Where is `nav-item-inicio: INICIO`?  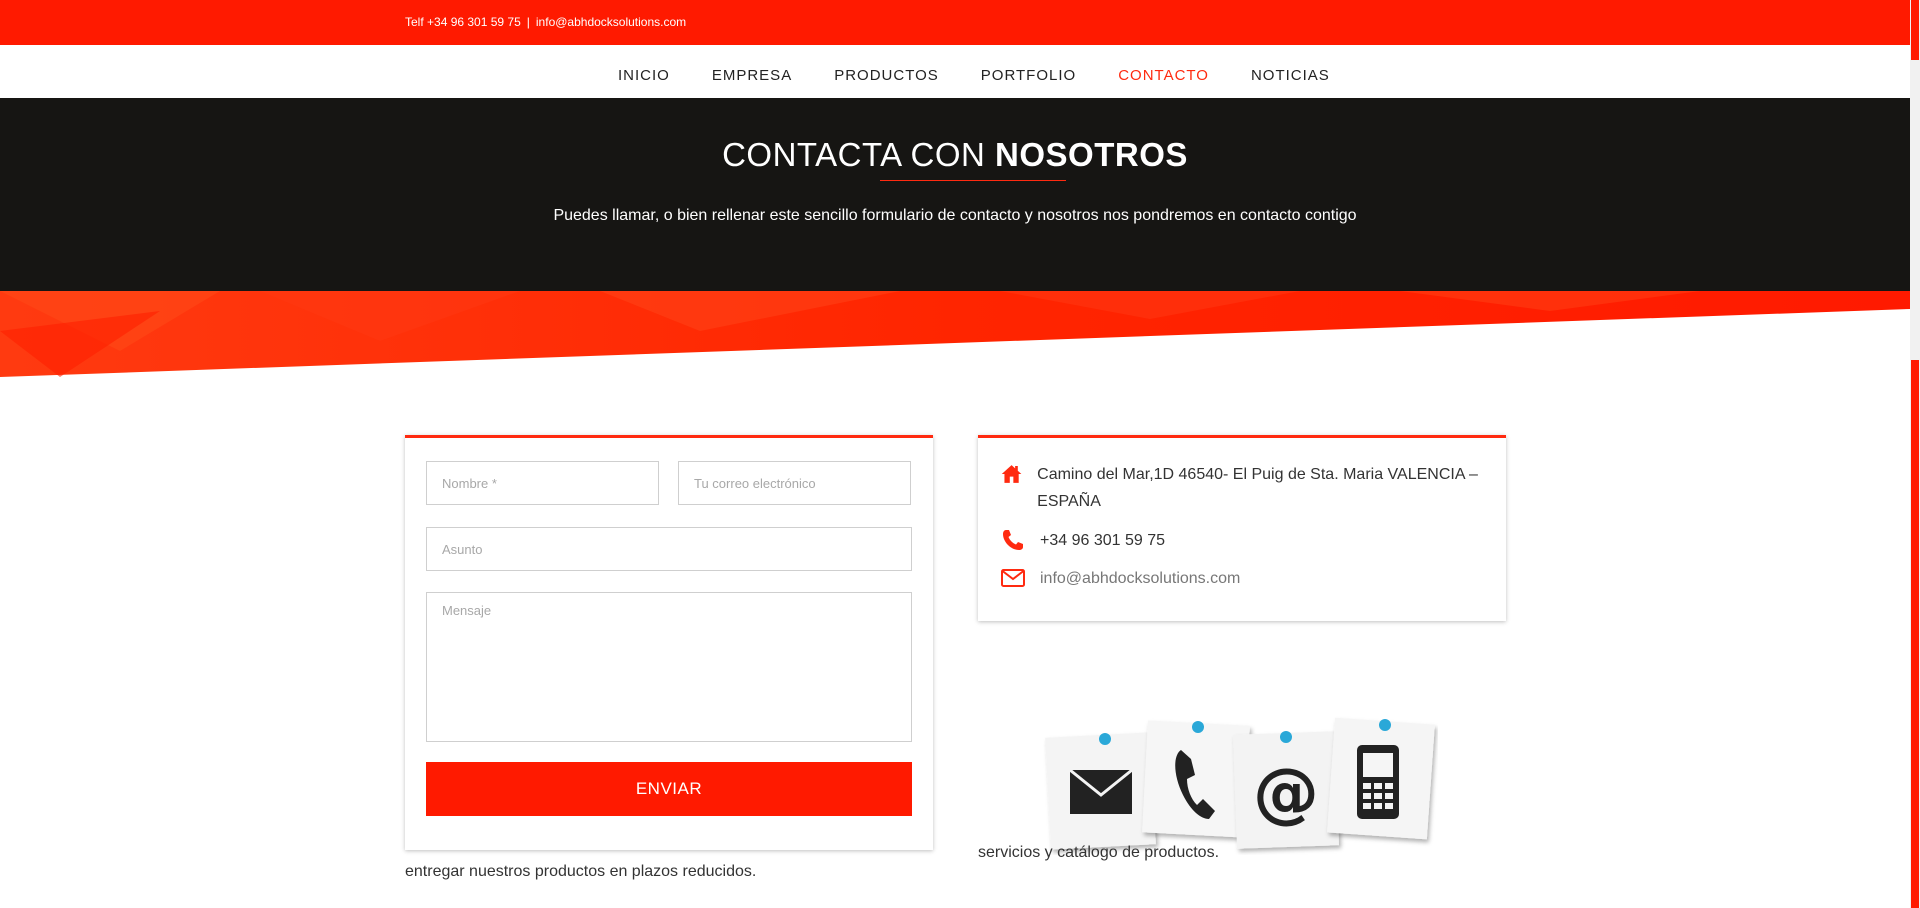
nav-item-inicio: INICIO is located at coordinates (644, 75).